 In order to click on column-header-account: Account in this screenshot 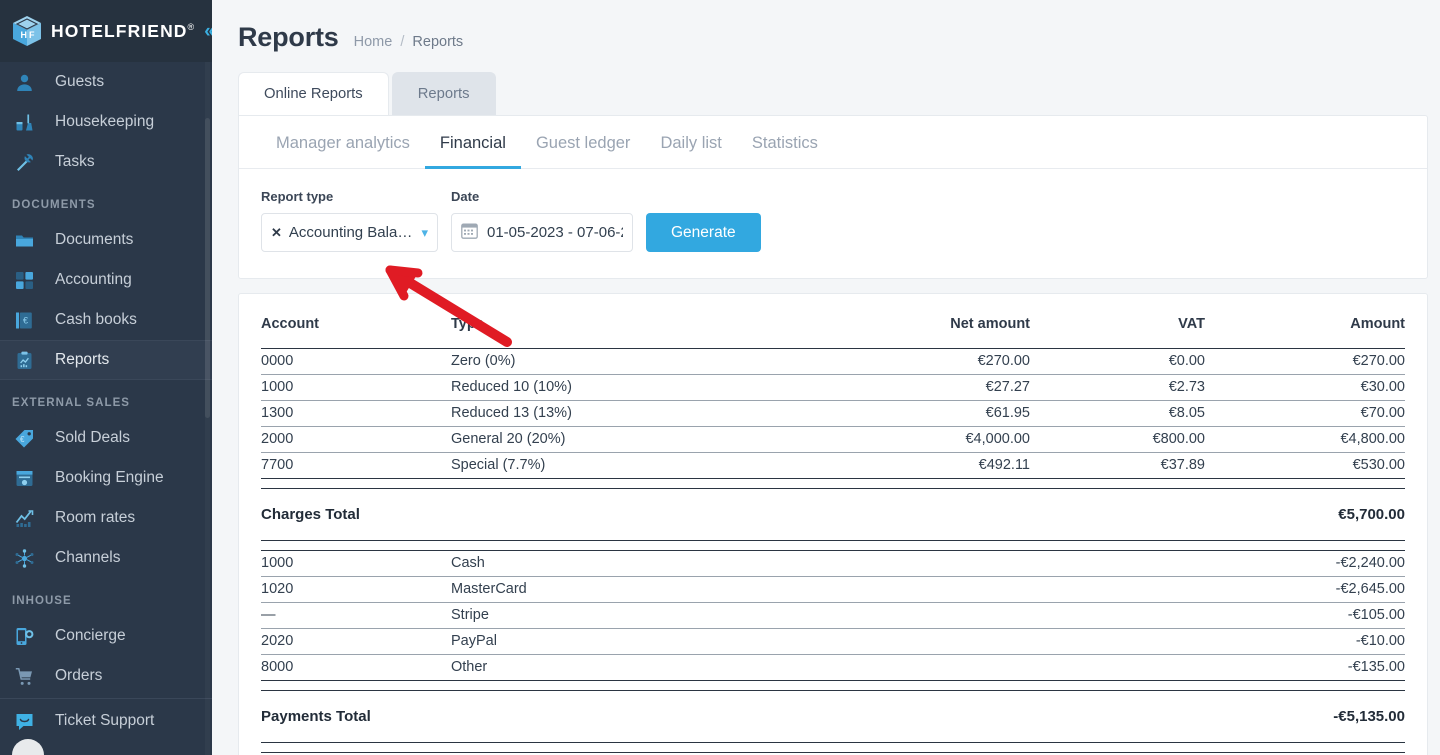, I will do `click(290, 324)`.